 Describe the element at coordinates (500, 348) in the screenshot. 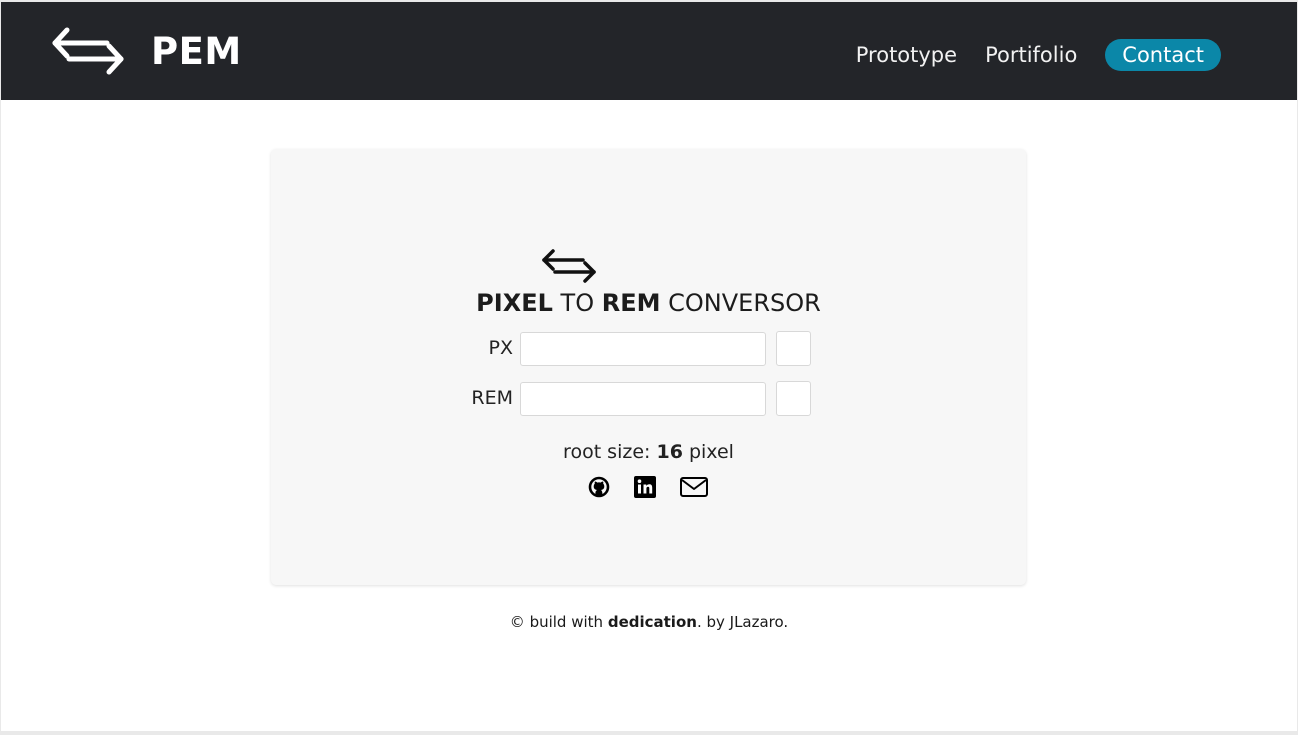

I see `px-label: PX` at that location.